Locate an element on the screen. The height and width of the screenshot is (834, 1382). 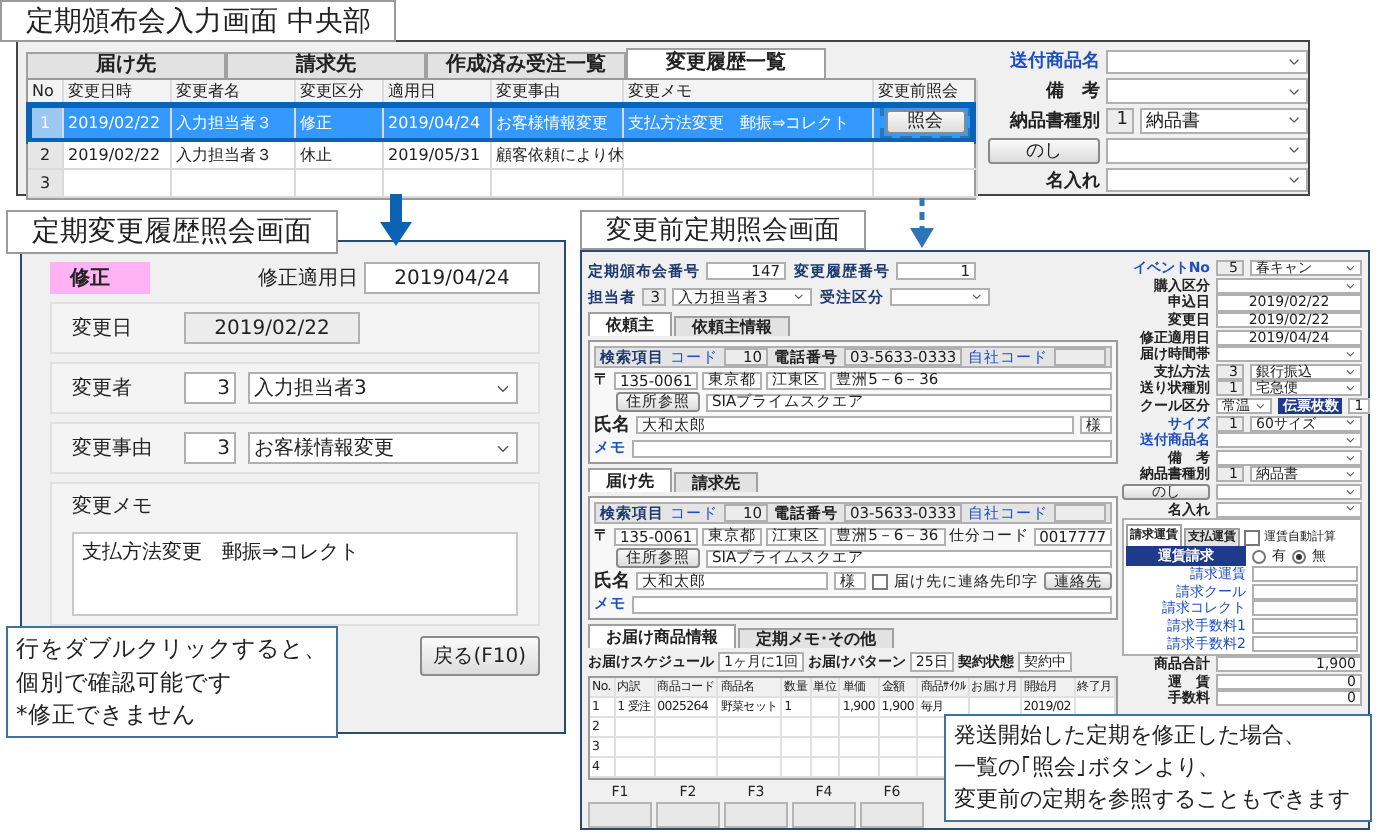
select-field: お客様情報変更 is located at coordinates (383, 448).